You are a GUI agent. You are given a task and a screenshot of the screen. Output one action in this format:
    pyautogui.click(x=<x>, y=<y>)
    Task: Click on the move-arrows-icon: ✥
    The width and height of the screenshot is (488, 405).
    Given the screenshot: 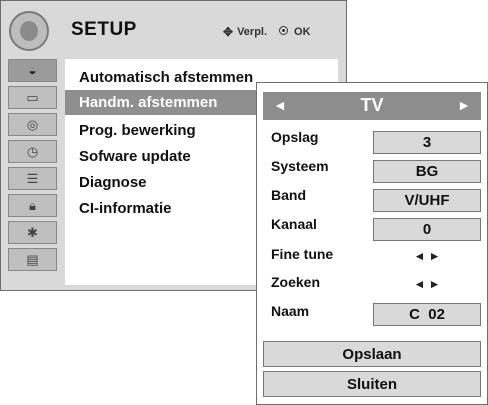 What is the action you would take?
    pyautogui.click(x=228, y=32)
    